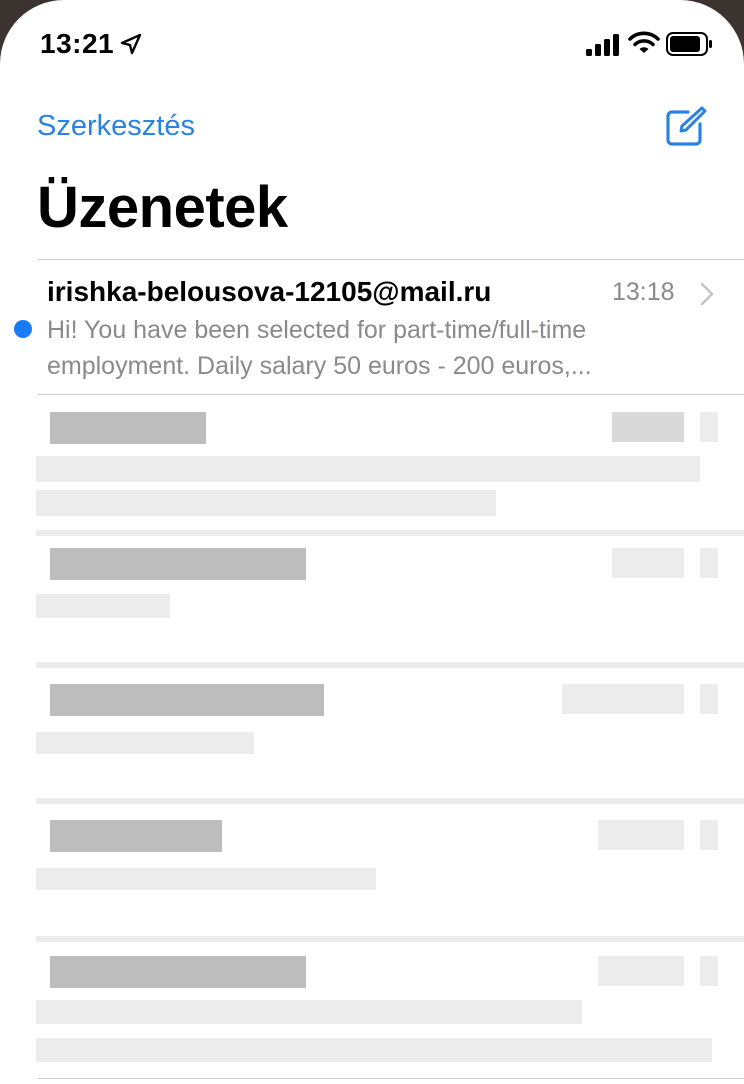  Describe the element at coordinates (686, 126) in the screenshot. I see `compose-icon` at that location.